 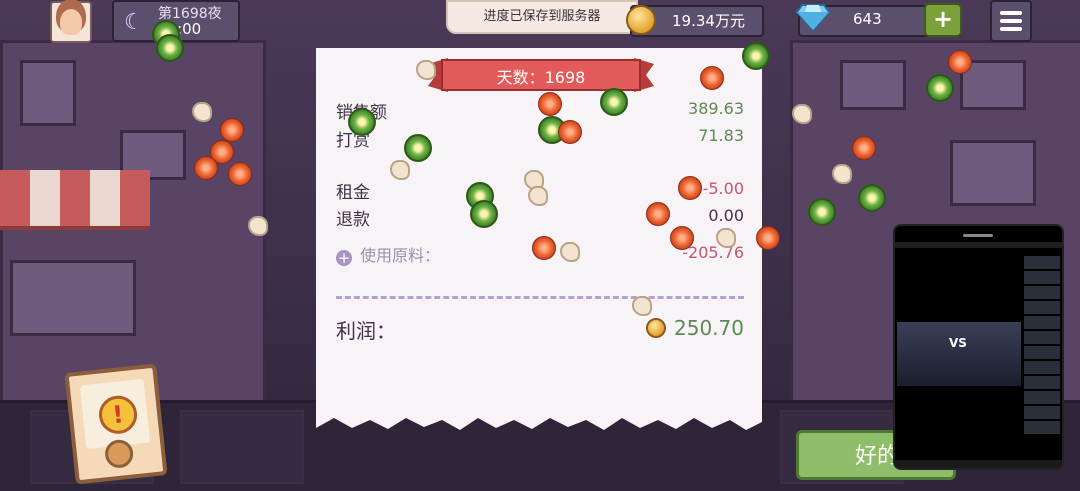 I want to click on rent-label: 租金, so click(x=353, y=193).